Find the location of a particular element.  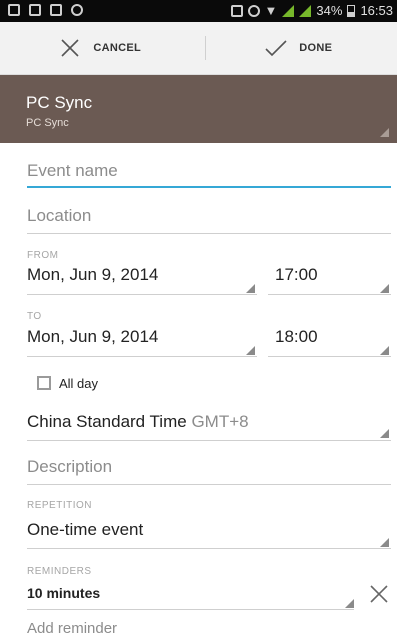

add-reminder-link: Add reminder is located at coordinates (209, 628).